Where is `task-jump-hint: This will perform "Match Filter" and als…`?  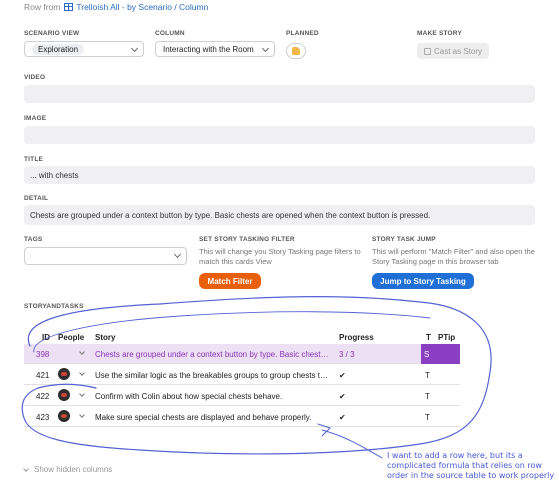
task-jump-hint: This will perform "Match Filter" and als… is located at coordinates (453, 256).